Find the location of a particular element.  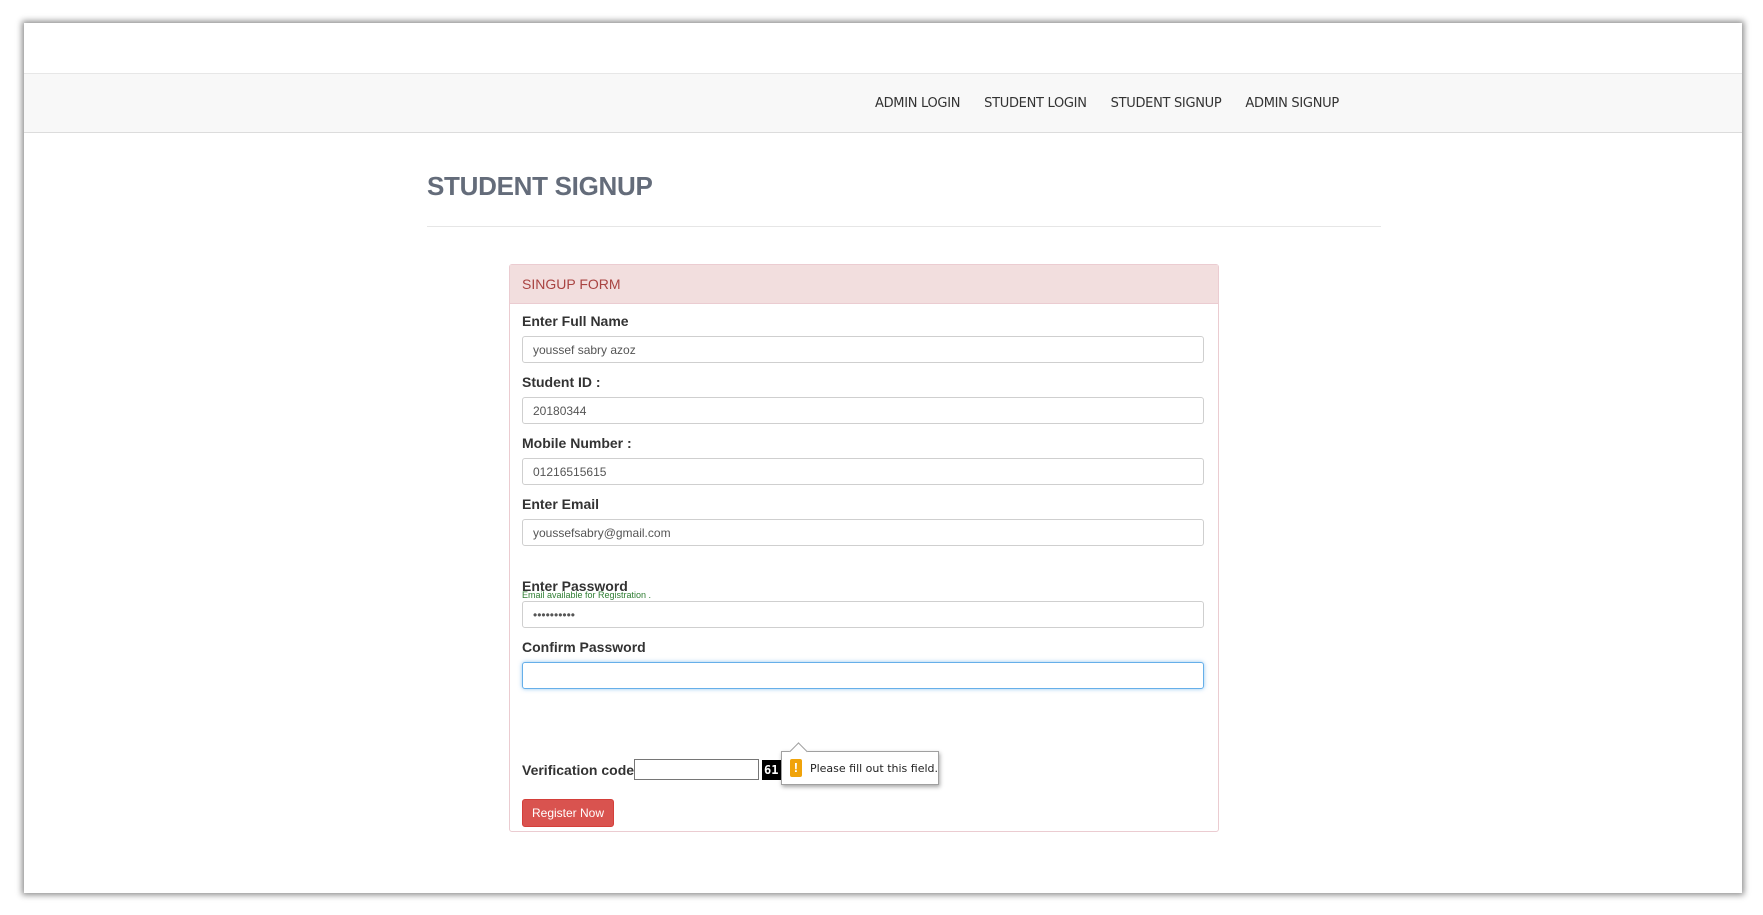

panel-heading: SINGUP FORM is located at coordinates (864, 284).